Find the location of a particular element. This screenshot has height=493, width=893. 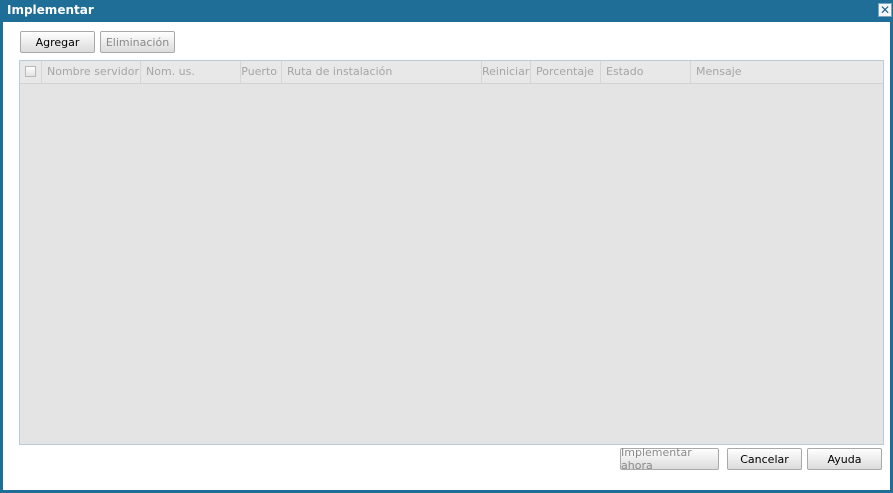

remove-button: Eliminación is located at coordinates (137, 42).